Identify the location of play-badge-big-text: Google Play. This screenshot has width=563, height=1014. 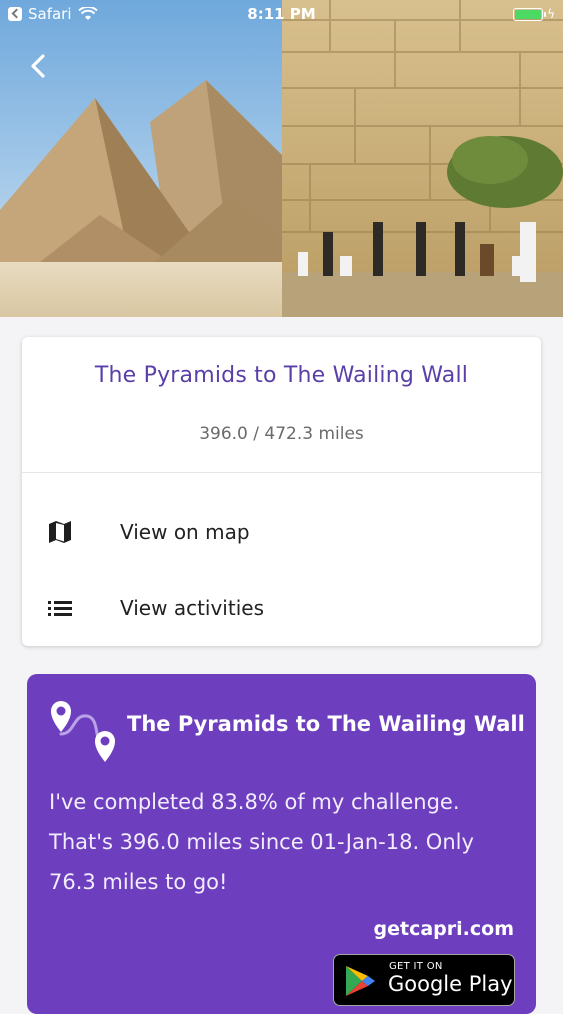
(450, 984).